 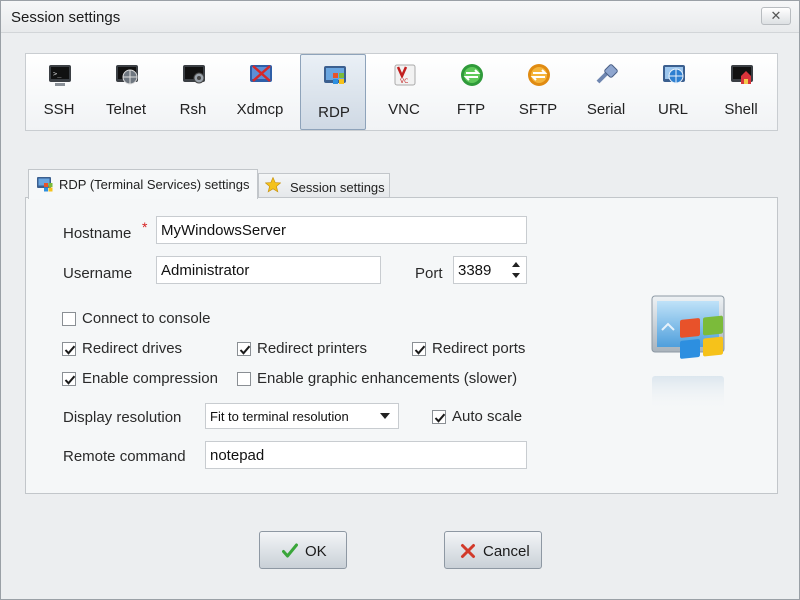 What do you see at coordinates (471, 92) in the screenshot?
I see `protocol-ftp: FTP` at bounding box center [471, 92].